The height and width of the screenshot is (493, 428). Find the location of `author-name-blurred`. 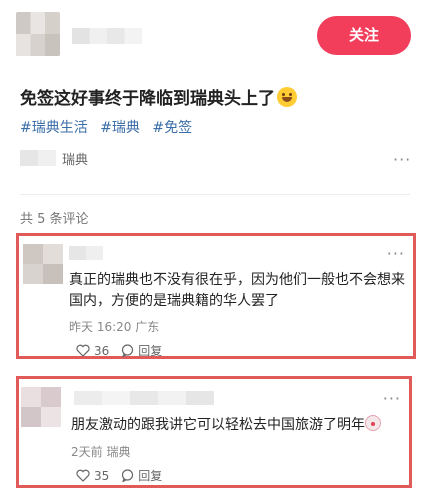

author-name-blurred is located at coordinates (107, 36).